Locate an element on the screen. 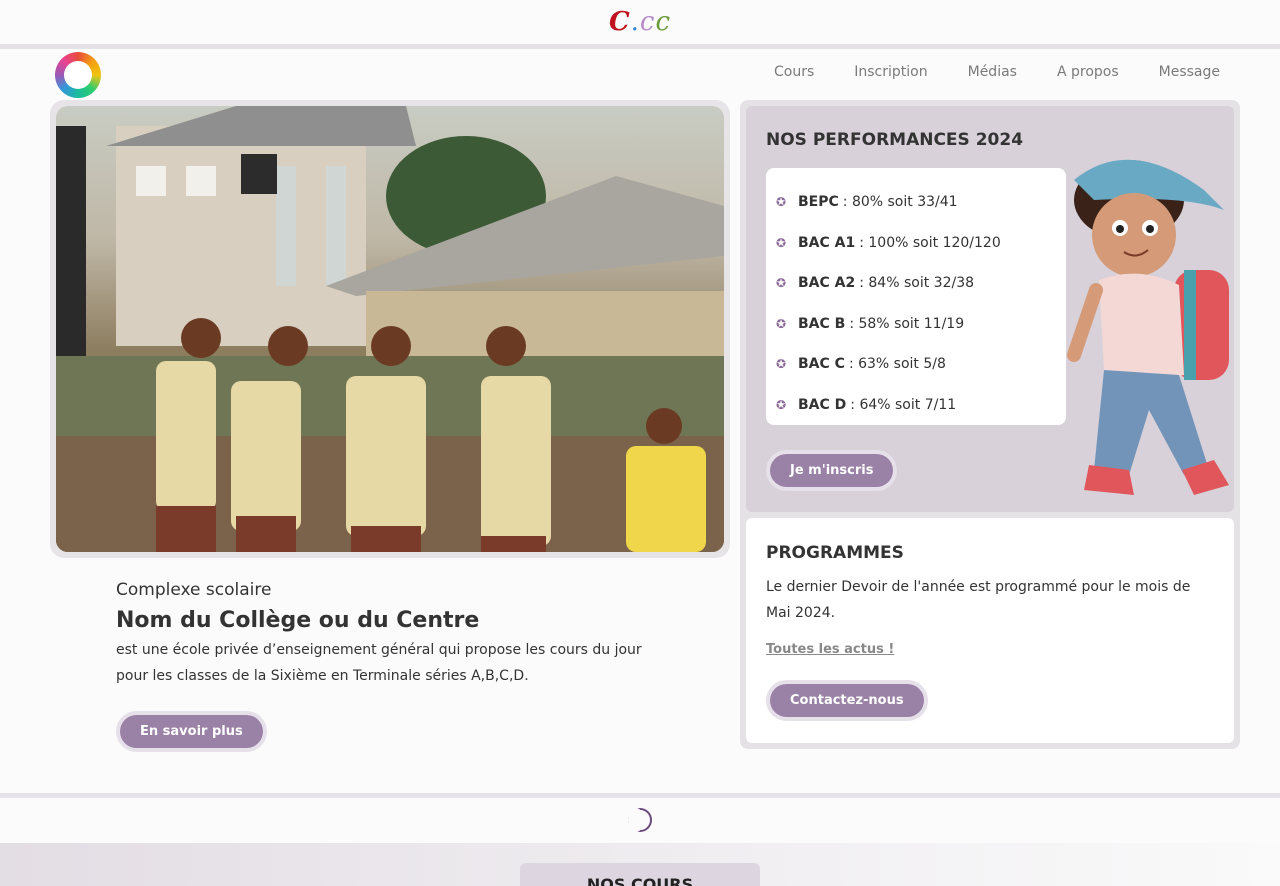 The height and width of the screenshot is (886, 1280). list-item: ✪ BAC A1: 100% soit 120/120 is located at coordinates (916, 243).